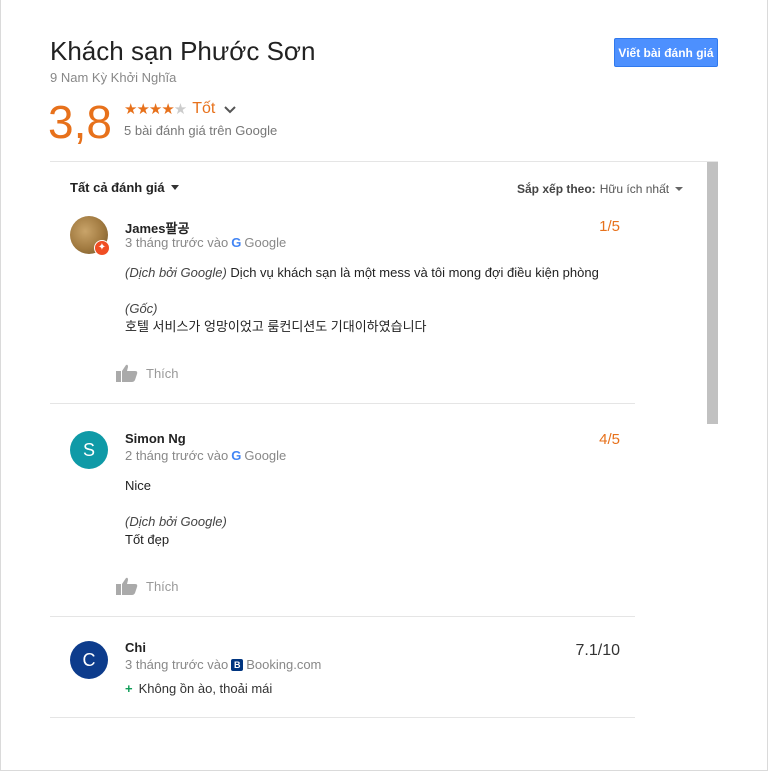  Describe the element at coordinates (666, 52) in the screenshot. I see `write-review-button: Viết bài đánh giá` at that location.